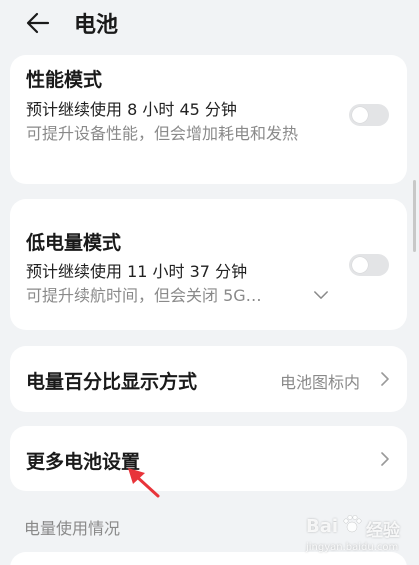 The image size is (419, 565). I want to click on back-arrow-icon, so click(38, 23).